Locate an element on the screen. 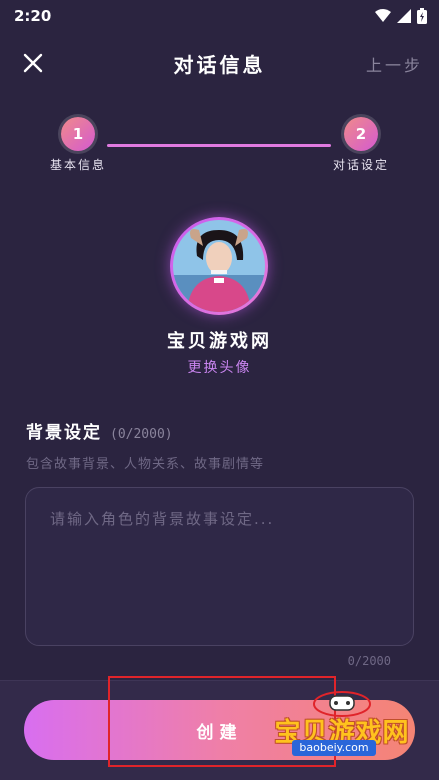 This screenshot has height=780, width=439. background-description: 包含故事背景、人物关系、故事剧情等 is located at coordinates (145, 464).